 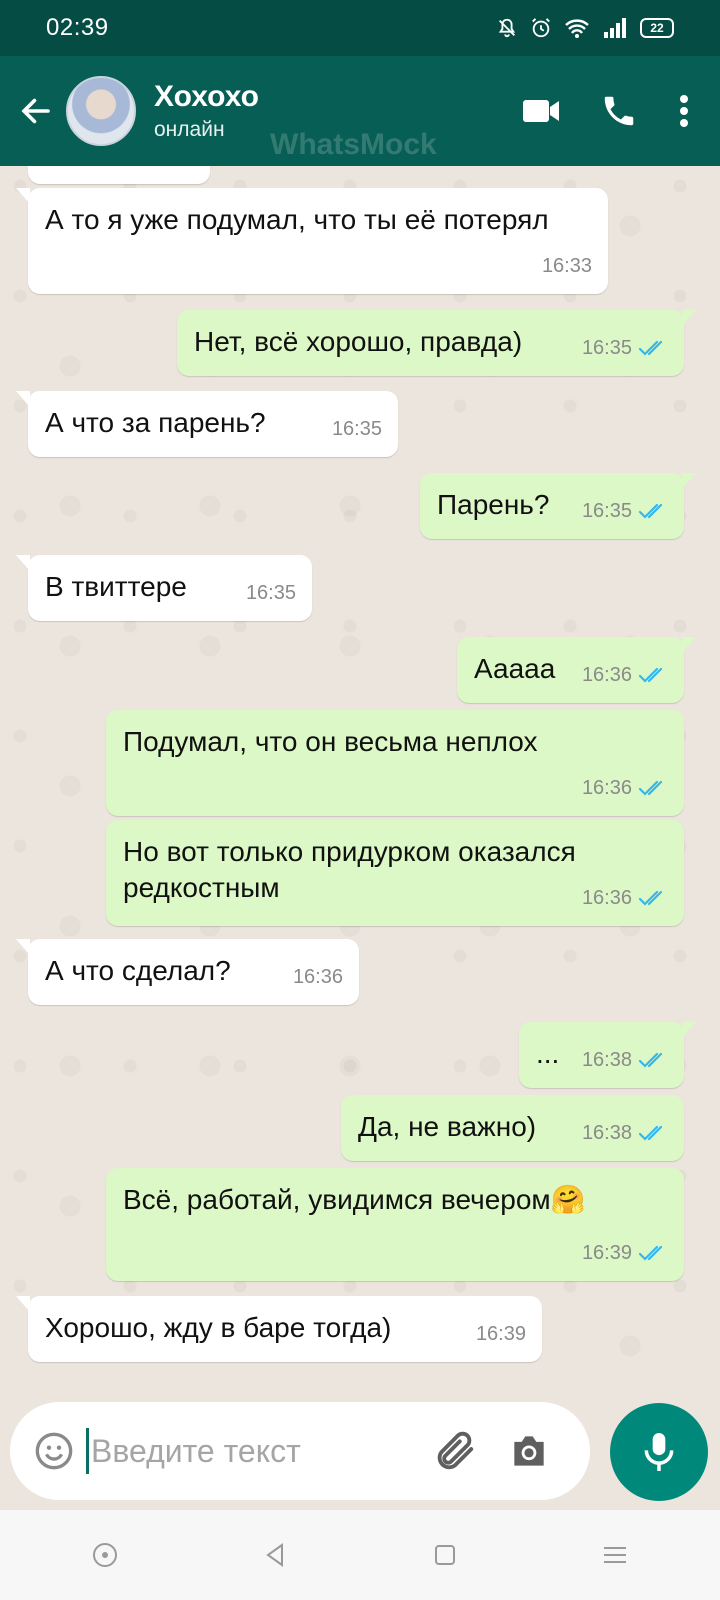 I want to click on outgoing-message: Да, не важно) 16:38, so click(x=512, y=1128).